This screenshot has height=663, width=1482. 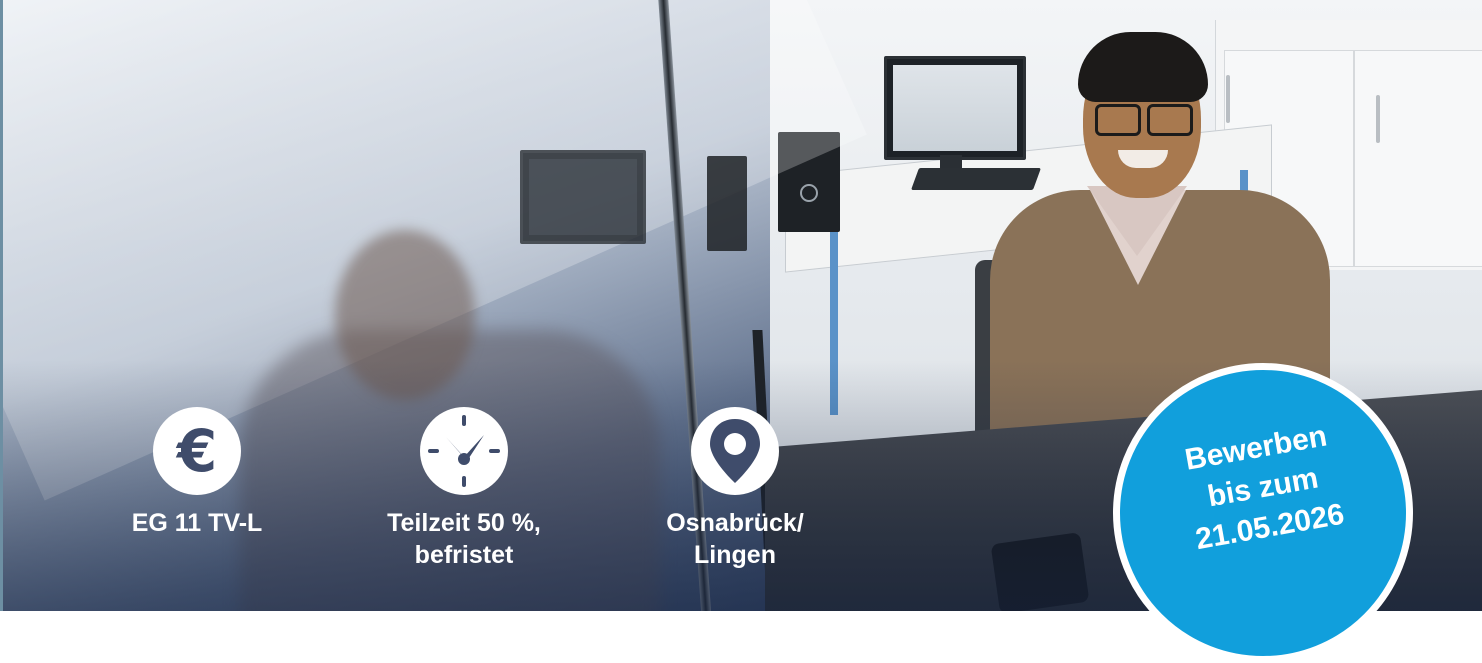 I want to click on salary-info: € EG 11 TV-L, so click(x=197, y=473).